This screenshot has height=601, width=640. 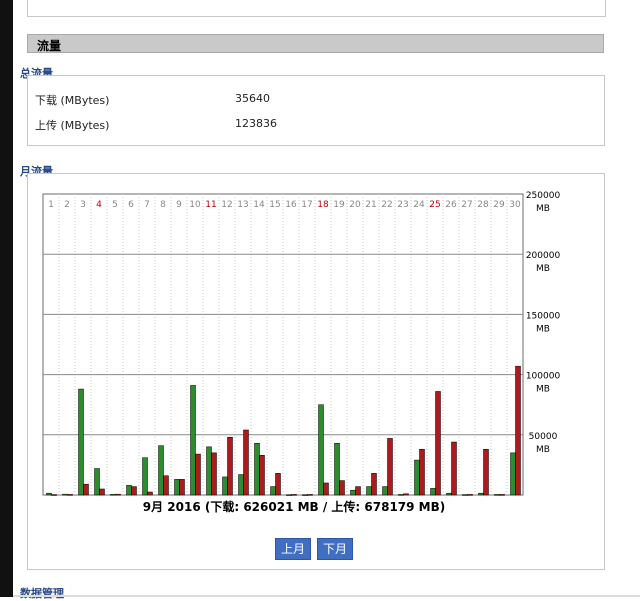 I want to click on day-label: 18, so click(x=323, y=205).